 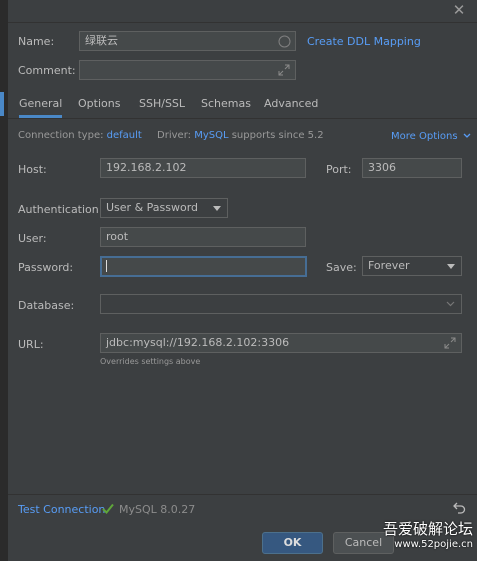 I want to click on create-ddl-mapping-link: Create DDL Mapping, so click(x=364, y=41).